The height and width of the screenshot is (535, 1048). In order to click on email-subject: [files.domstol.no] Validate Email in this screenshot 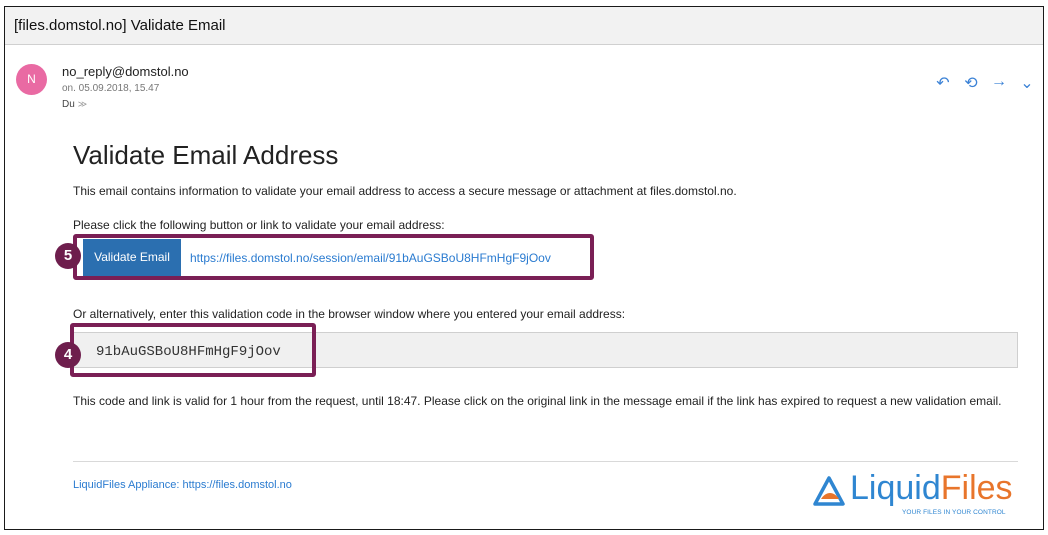, I will do `click(120, 25)`.